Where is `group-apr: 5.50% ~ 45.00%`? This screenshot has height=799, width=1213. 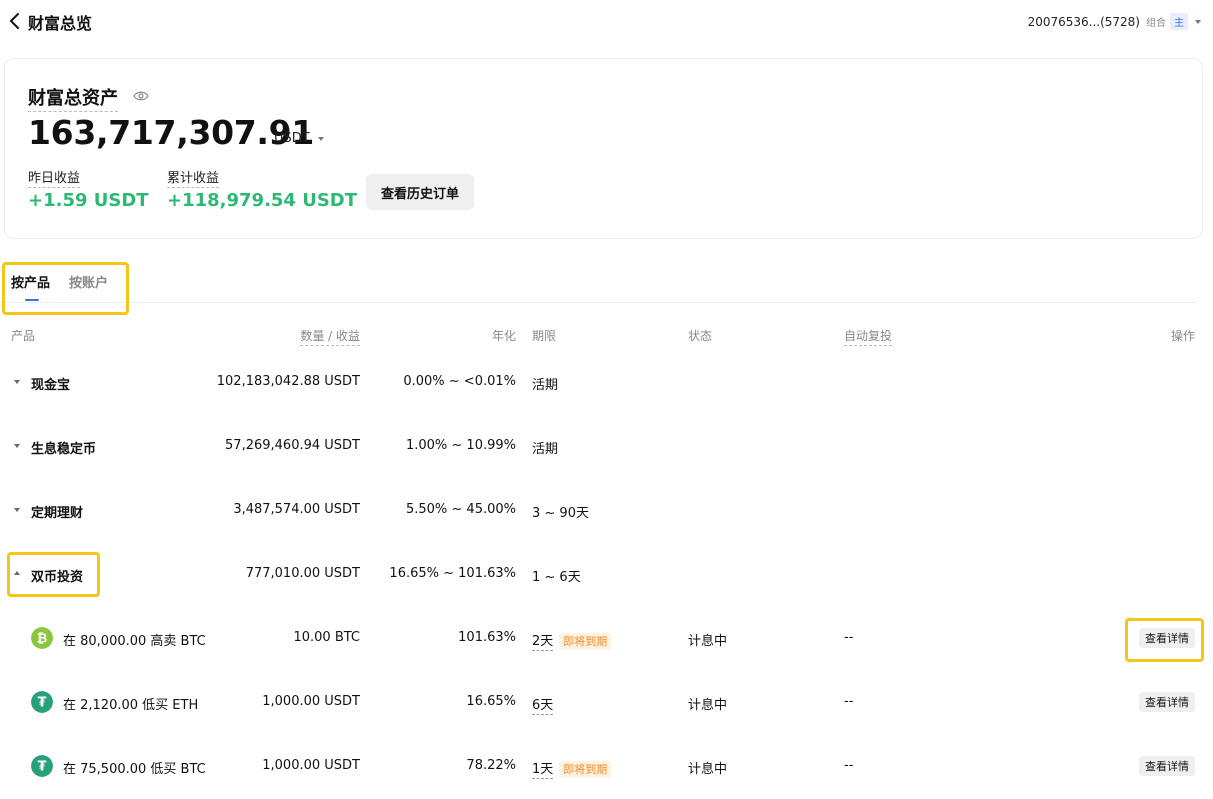
group-apr: 5.50% ~ 45.00% is located at coordinates (460, 509).